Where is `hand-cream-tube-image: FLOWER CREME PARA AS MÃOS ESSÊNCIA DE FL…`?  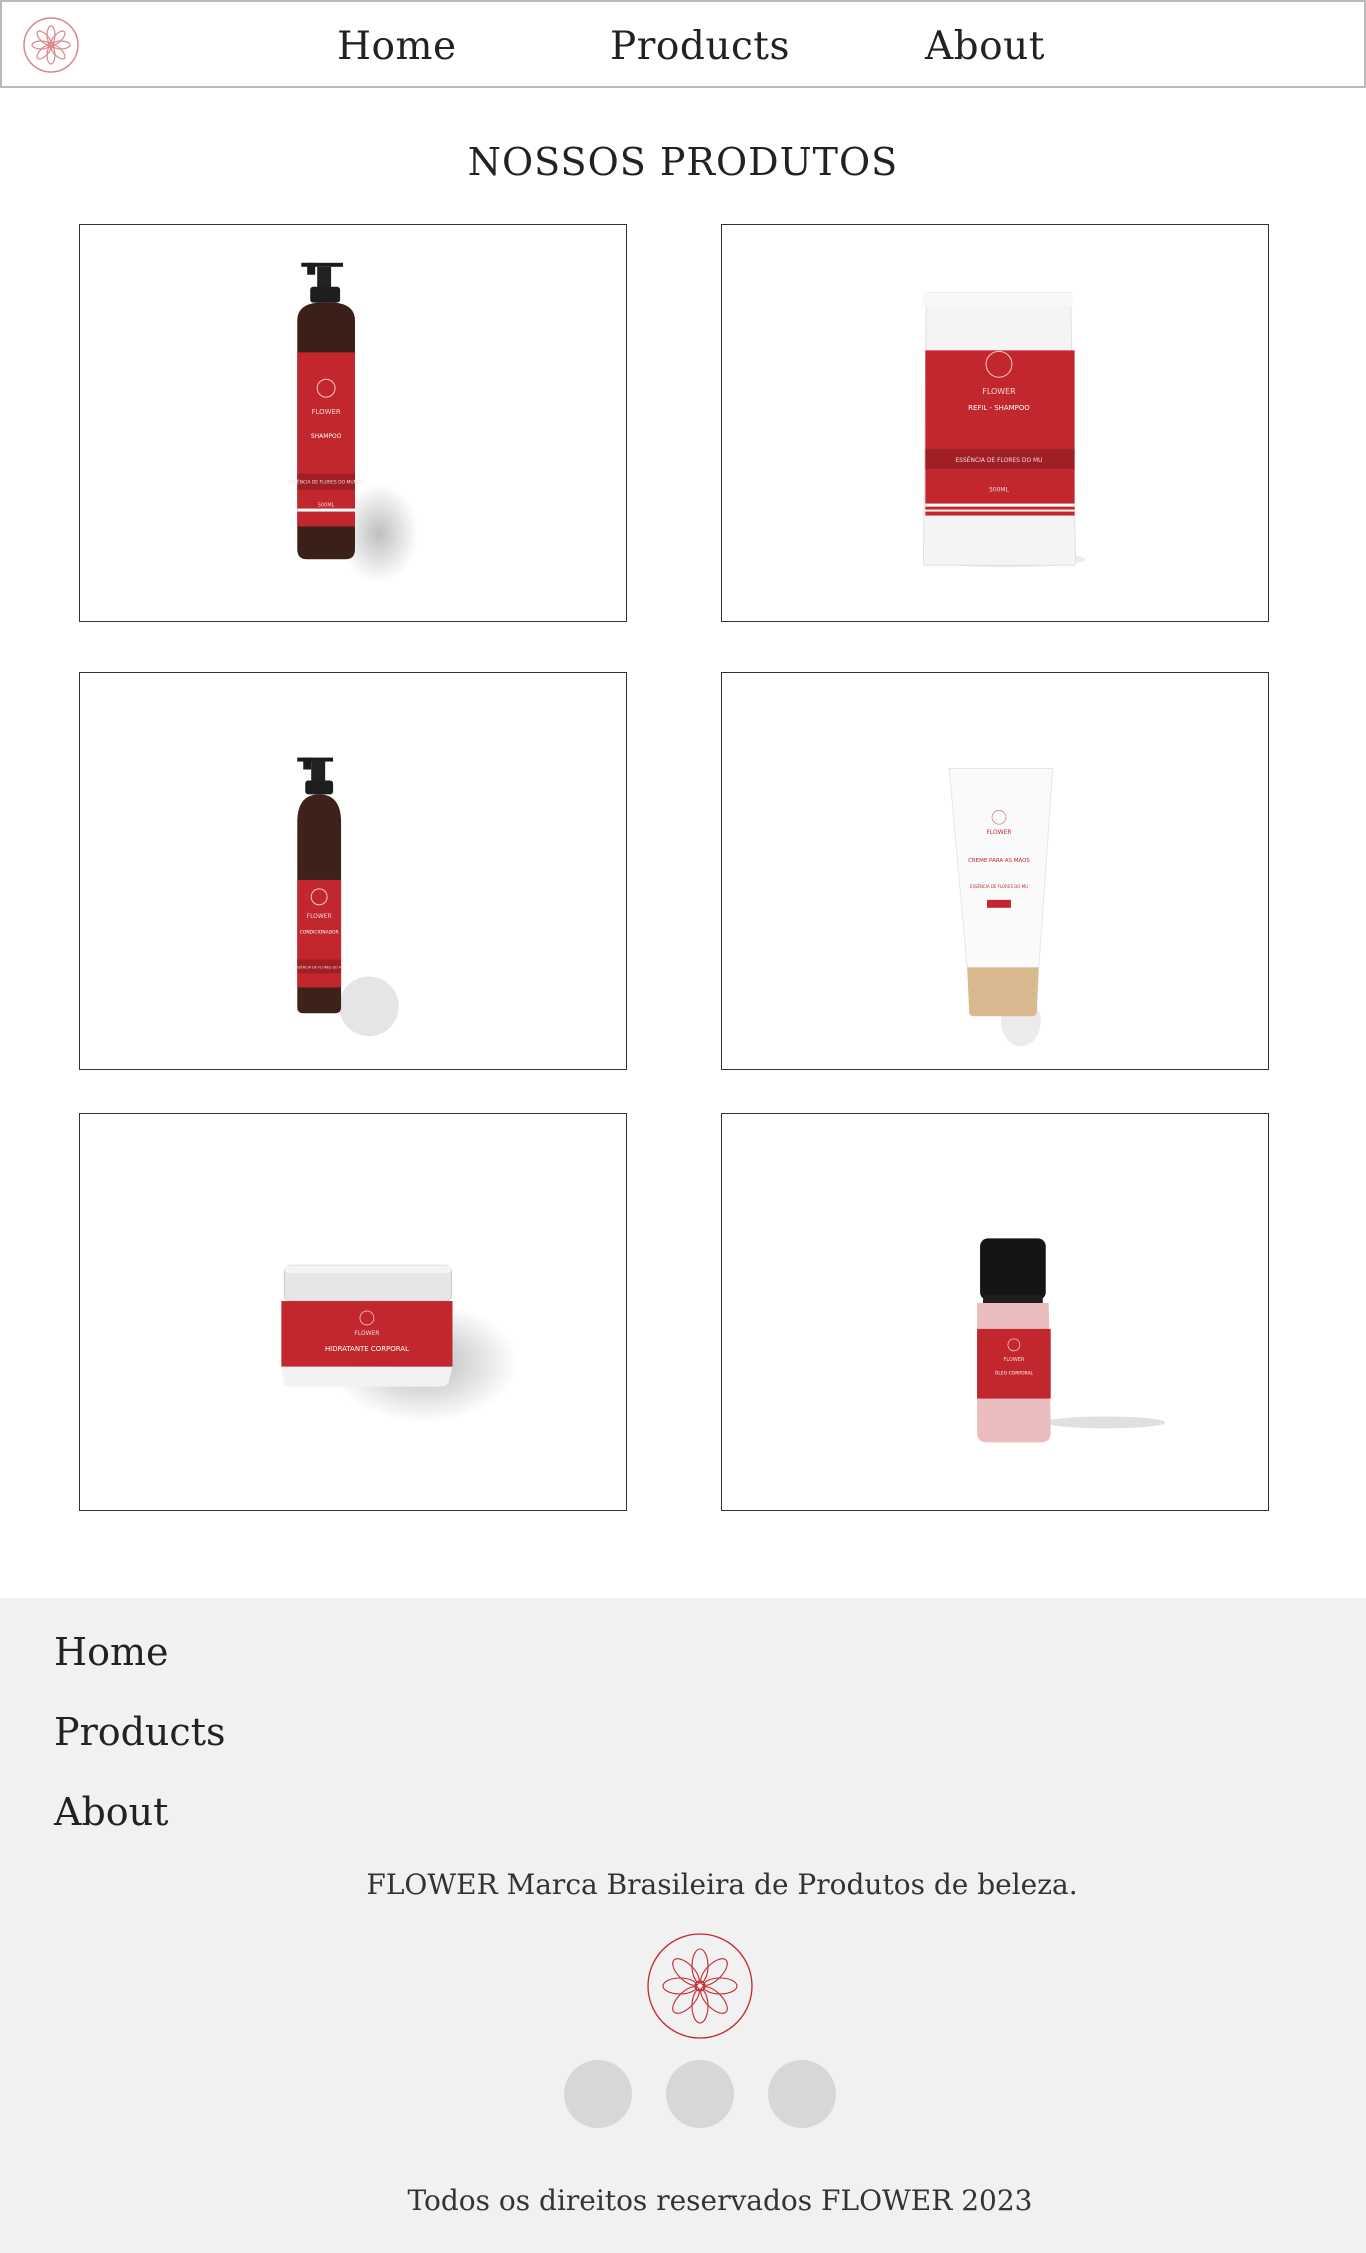 hand-cream-tube-image: FLOWER CREME PARA AS MÃOS ESSÊNCIA DE FL… is located at coordinates (1001, 907).